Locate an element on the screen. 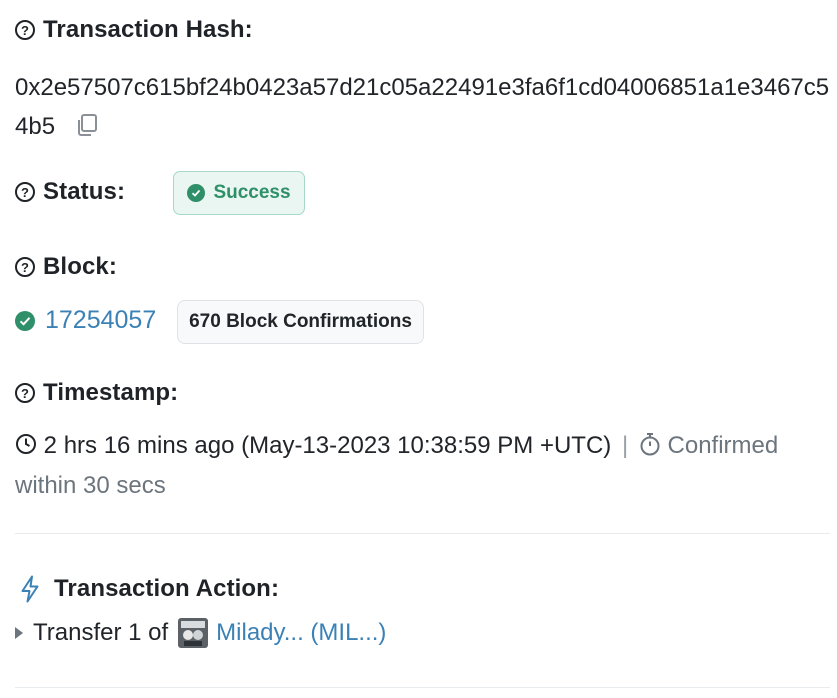 The image size is (837, 698). status-badge: Success is located at coordinates (239, 193).